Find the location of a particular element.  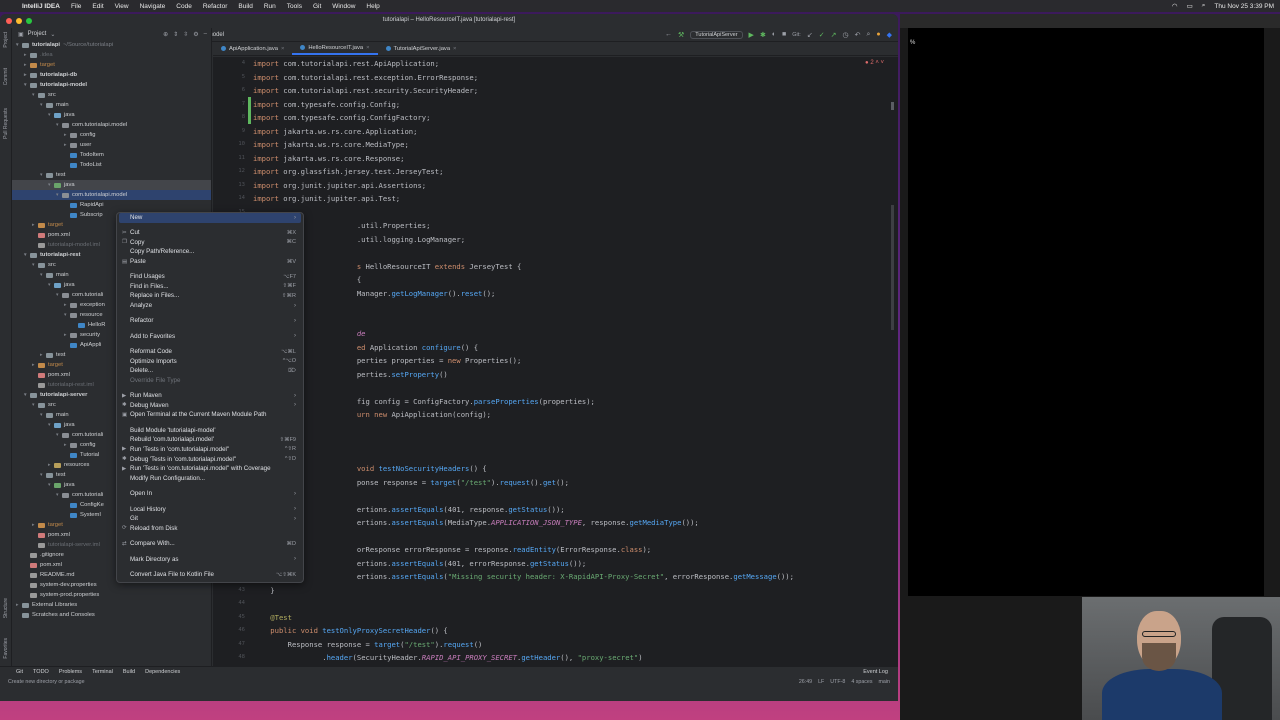

project-panel-title: Project is located at coordinates (37, 34).